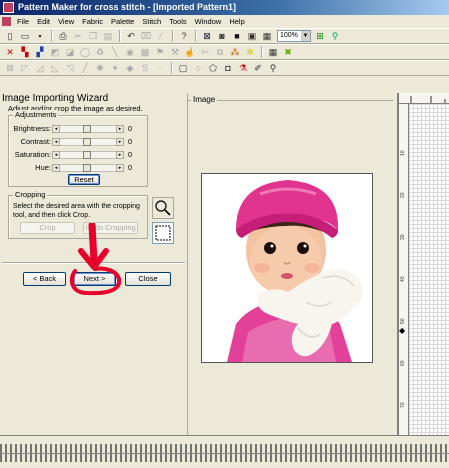  Describe the element at coordinates (228, 68) in the screenshot. I see `fill-icon: ◘` at that location.